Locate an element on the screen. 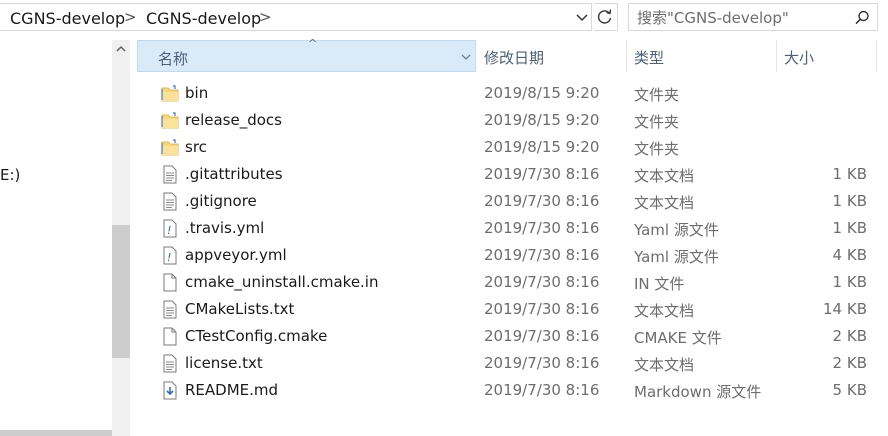 This screenshot has height=436, width=888. file-name: CMakeLists.txt is located at coordinates (239, 309).